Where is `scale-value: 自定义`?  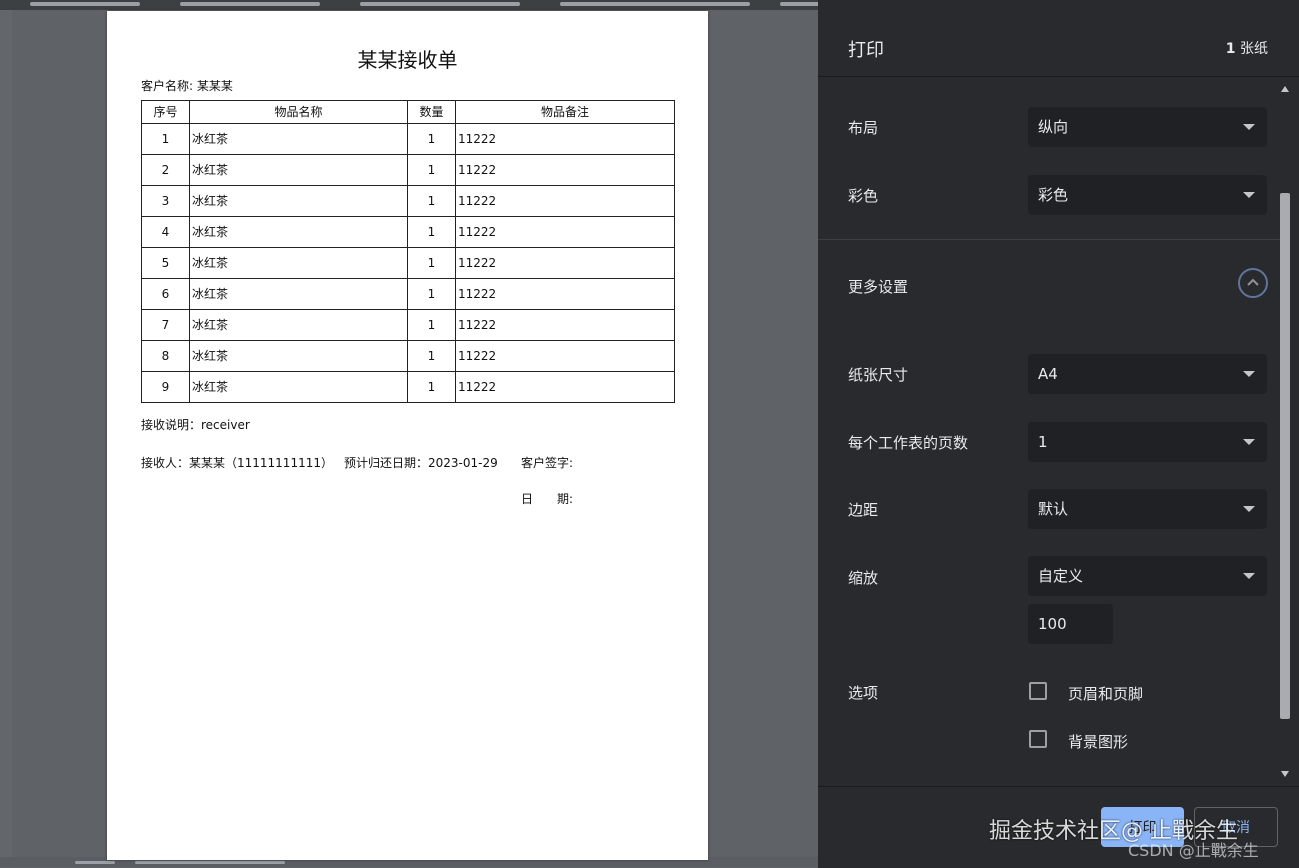
scale-value: 自定义 is located at coordinates (1061, 576).